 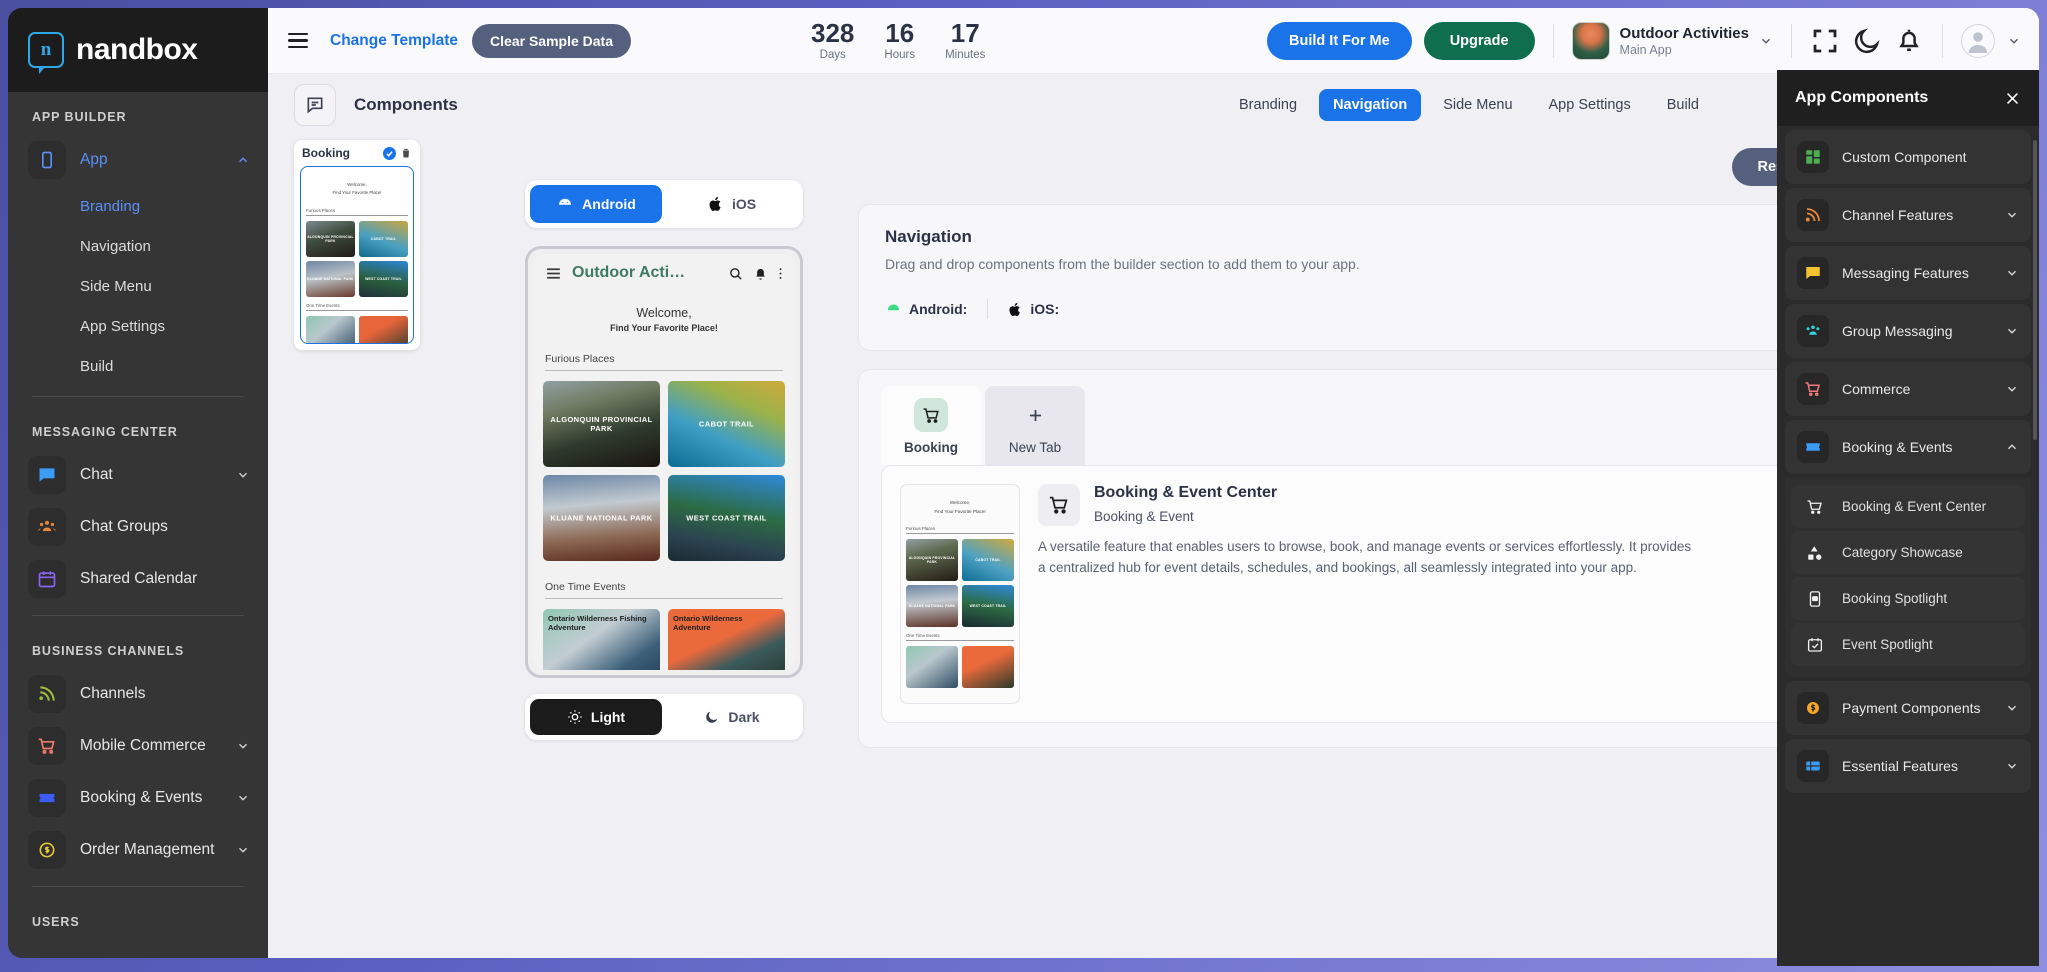 What do you see at coordinates (1908, 157) in the screenshot?
I see `component-custom-component: Custom Component` at bounding box center [1908, 157].